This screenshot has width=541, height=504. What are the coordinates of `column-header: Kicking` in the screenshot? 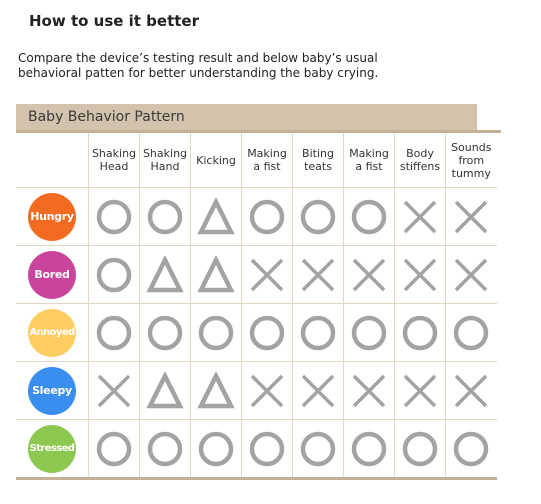 It's located at (216, 160).